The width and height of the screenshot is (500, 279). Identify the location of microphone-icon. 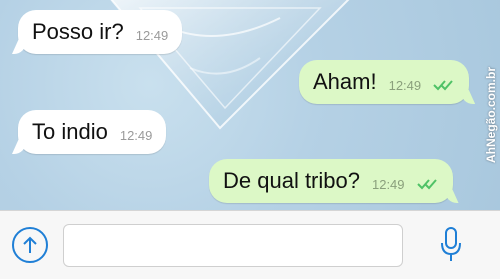
(451, 244).